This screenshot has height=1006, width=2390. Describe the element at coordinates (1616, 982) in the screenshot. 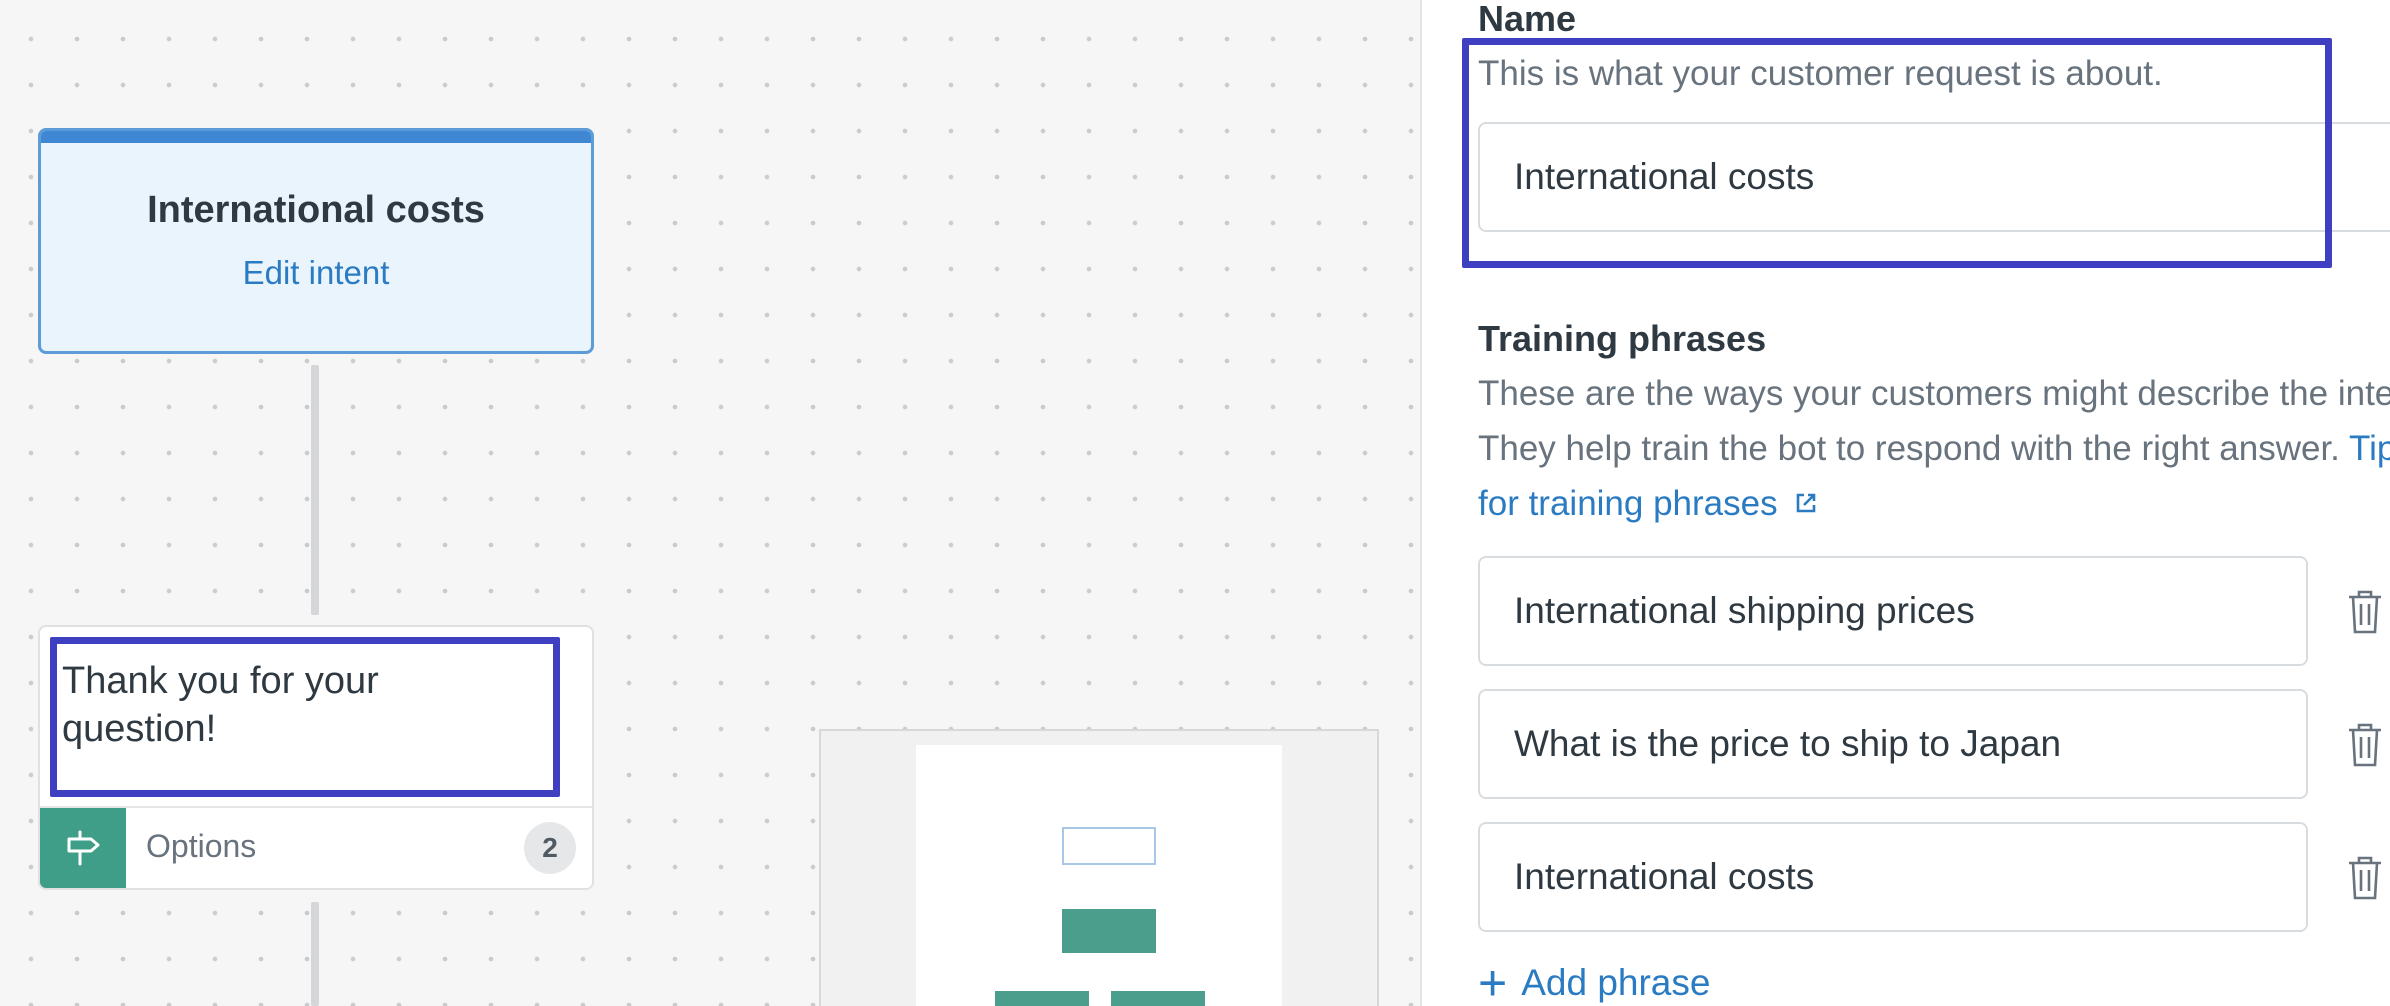

I see `add-phrase-label: Add phrase` at that location.